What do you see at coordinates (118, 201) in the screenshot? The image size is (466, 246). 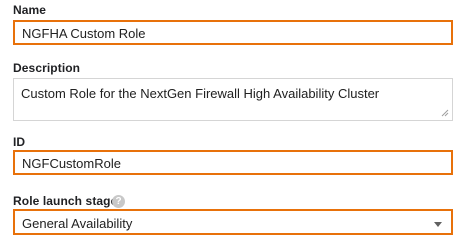 I see `help-icon: ?` at bounding box center [118, 201].